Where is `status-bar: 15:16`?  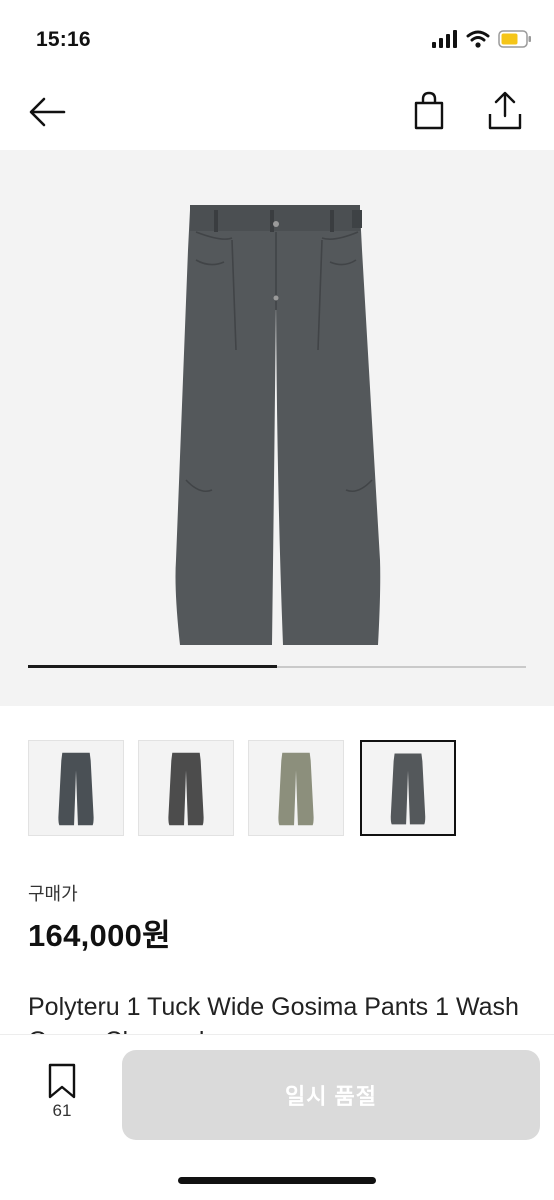
status-bar: 15:16 is located at coordinates (277, 40).